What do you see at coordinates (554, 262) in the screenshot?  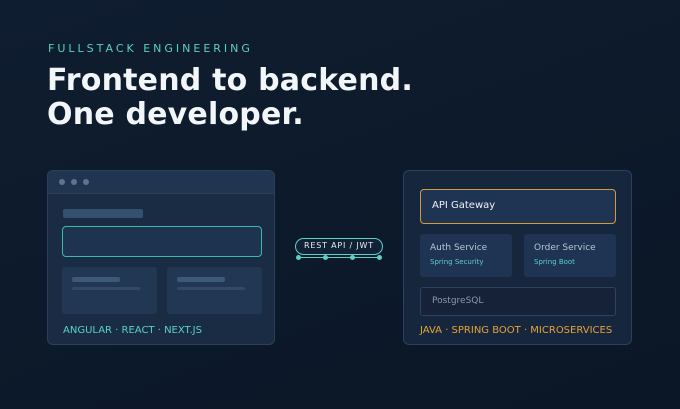 I see `service-tech: Spring Boot` at bounding box center [554, 262].